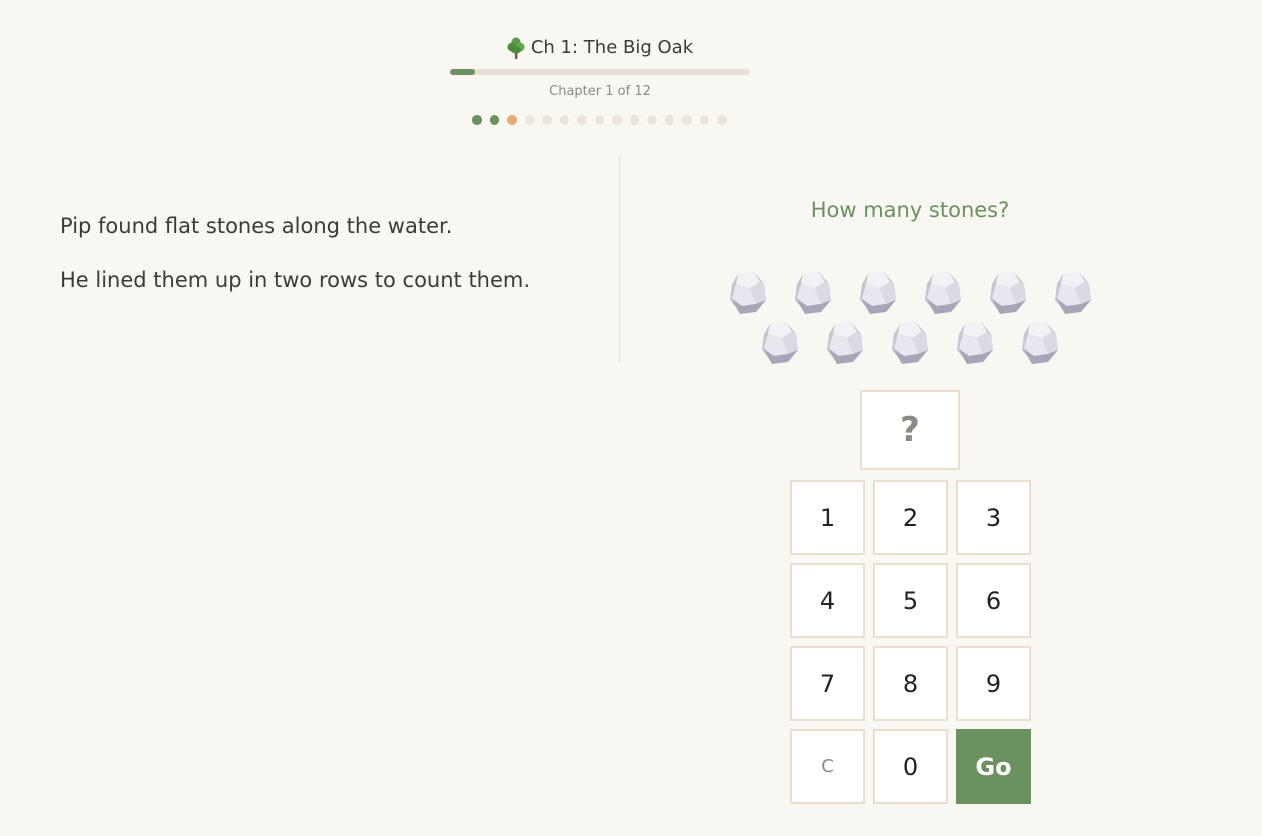  I want to click on key-9: 9, so click(993, 683).